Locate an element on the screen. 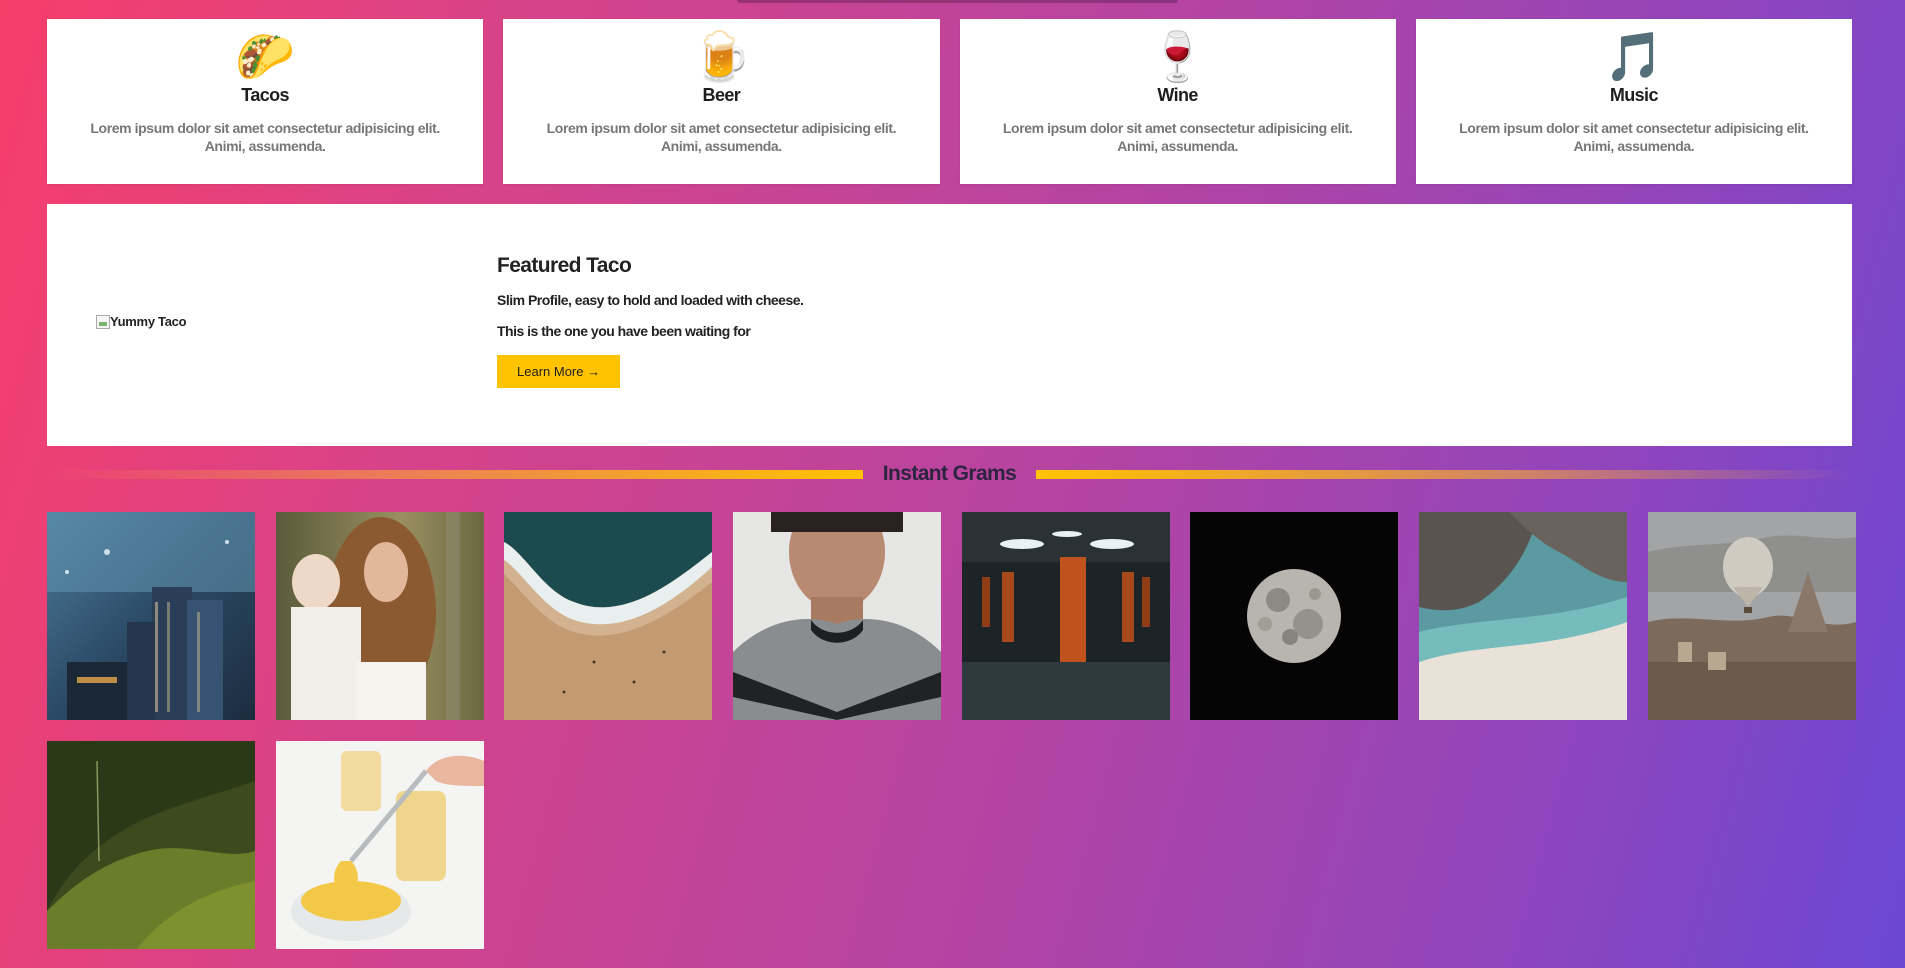 Image resolution: width=1905 pixels, height=968 pixels. learn-more-button: Learn More → is located at coordinates (559, 371).